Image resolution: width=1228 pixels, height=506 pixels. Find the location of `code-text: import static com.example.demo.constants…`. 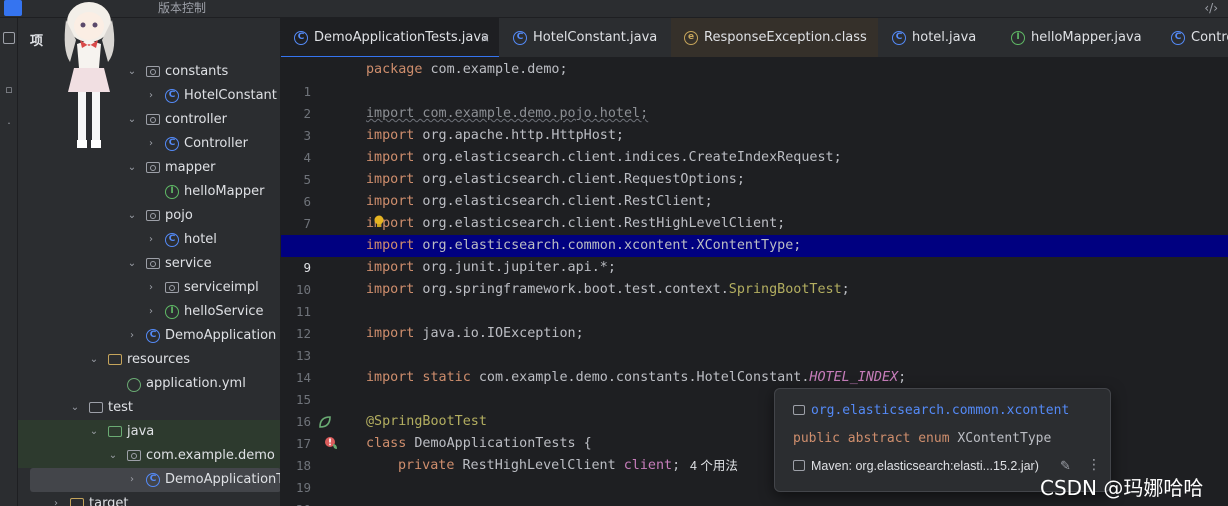

code-text: import static com.example.demo.constants… is located at coordinates (636, 377).